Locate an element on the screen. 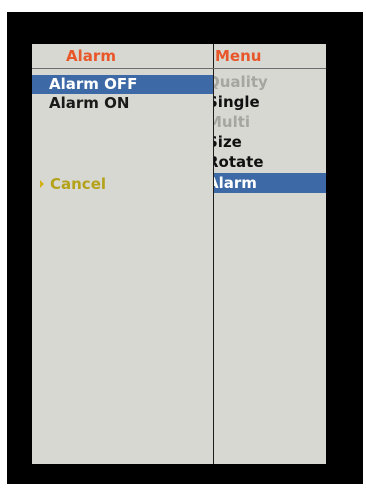 The image size is (366, 488). triangle-right-icon is located at coordinates (42, 184).